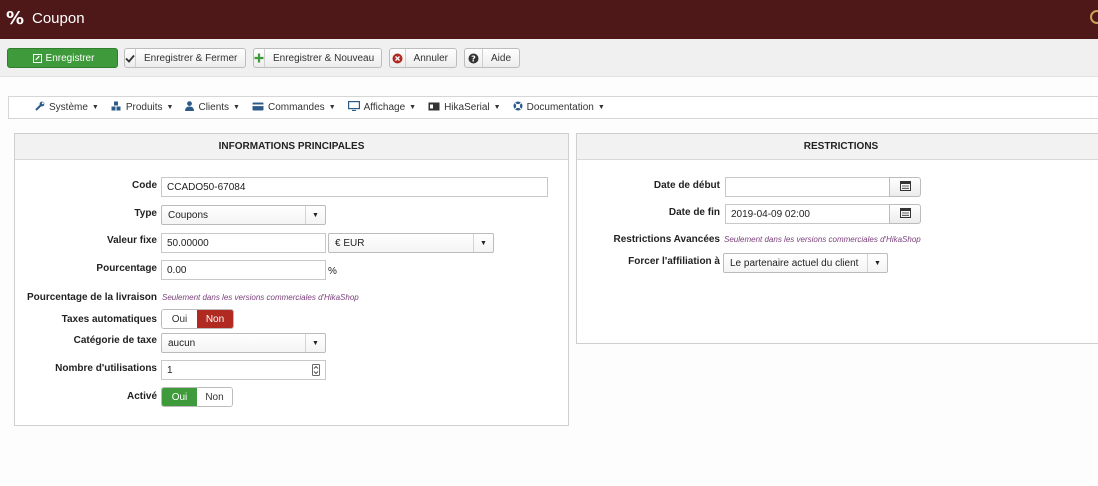 The image size is (1098, 486). What do you see at coordinates (353, 107) in the screenshot?
I see `monitor-icon` at bounding box center [353, 107].